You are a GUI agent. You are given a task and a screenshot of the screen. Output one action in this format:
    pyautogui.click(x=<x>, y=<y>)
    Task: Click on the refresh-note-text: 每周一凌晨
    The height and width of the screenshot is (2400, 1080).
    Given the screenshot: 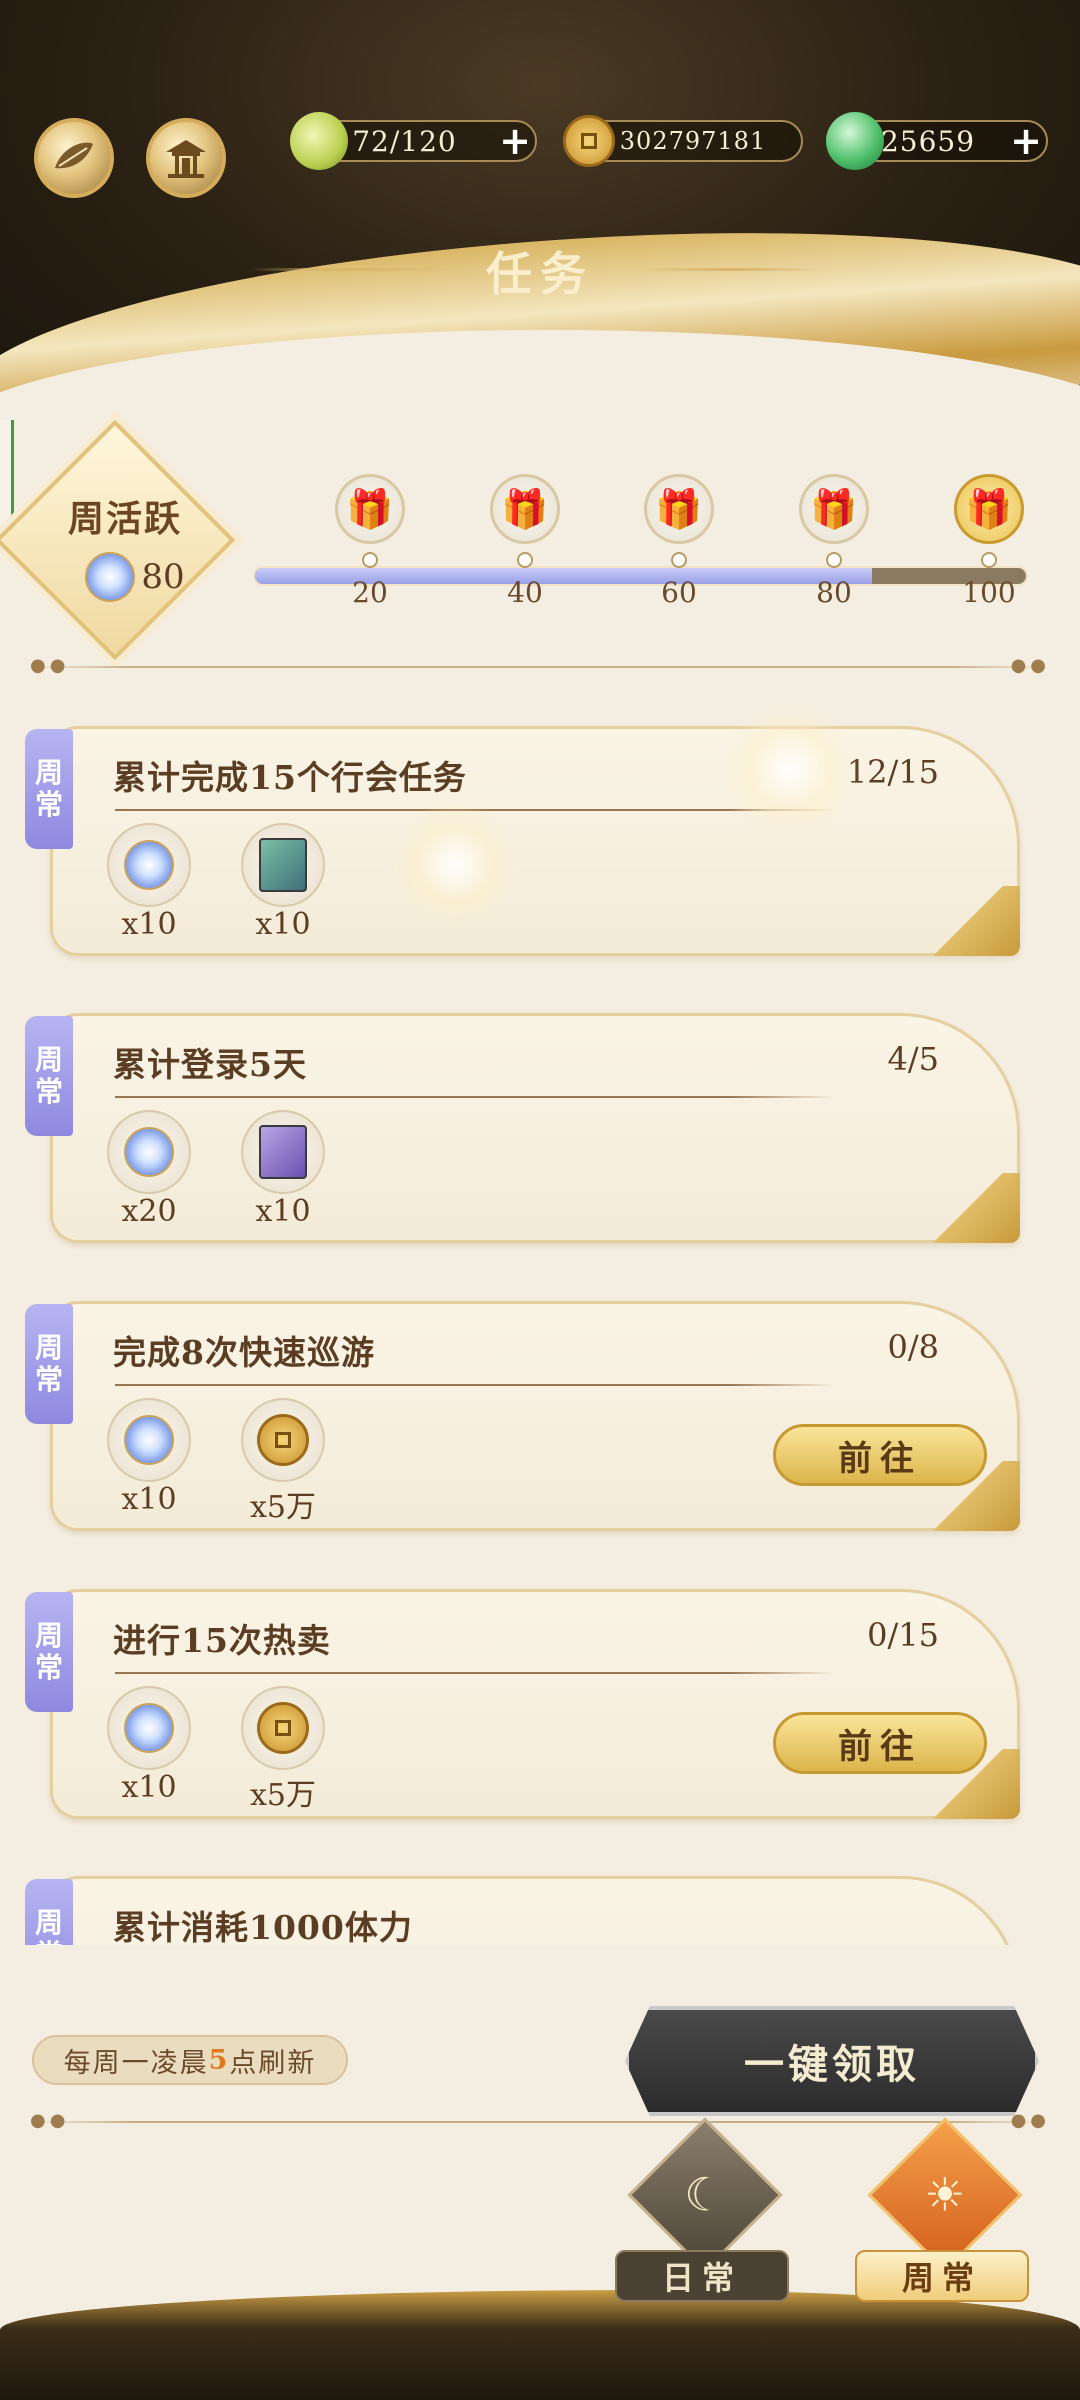 What is the action you would take?
    pyautogui.click(x=136, y=2063)
    